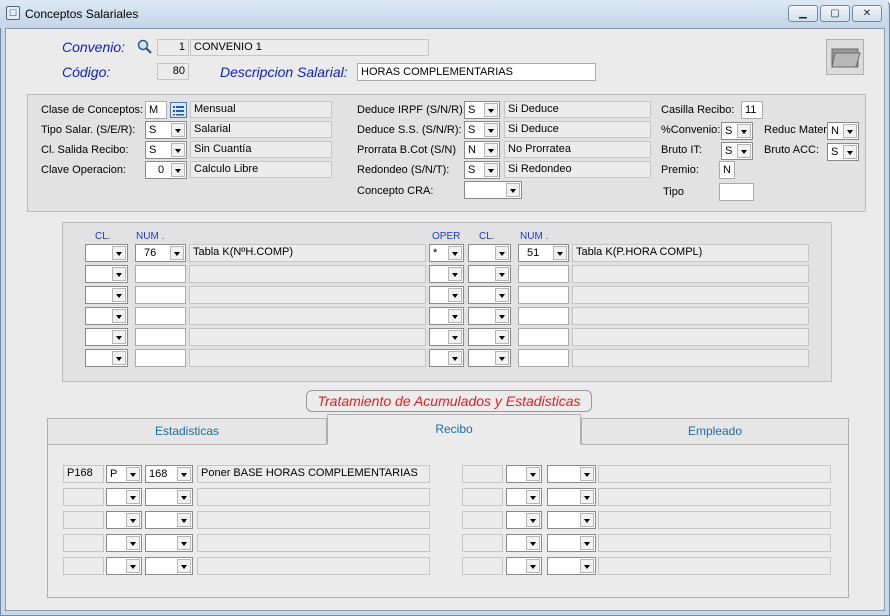 Image resolution: width=890 pixels, height=616 pixels. I want to click on formula-oper-select: *, so click(446, 253).